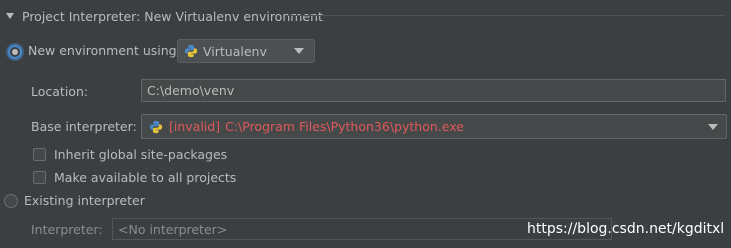  Describe the element at coordinates (235, 51) in the screenshot. I see `environment-tool-value: Virtualenv` at that location.